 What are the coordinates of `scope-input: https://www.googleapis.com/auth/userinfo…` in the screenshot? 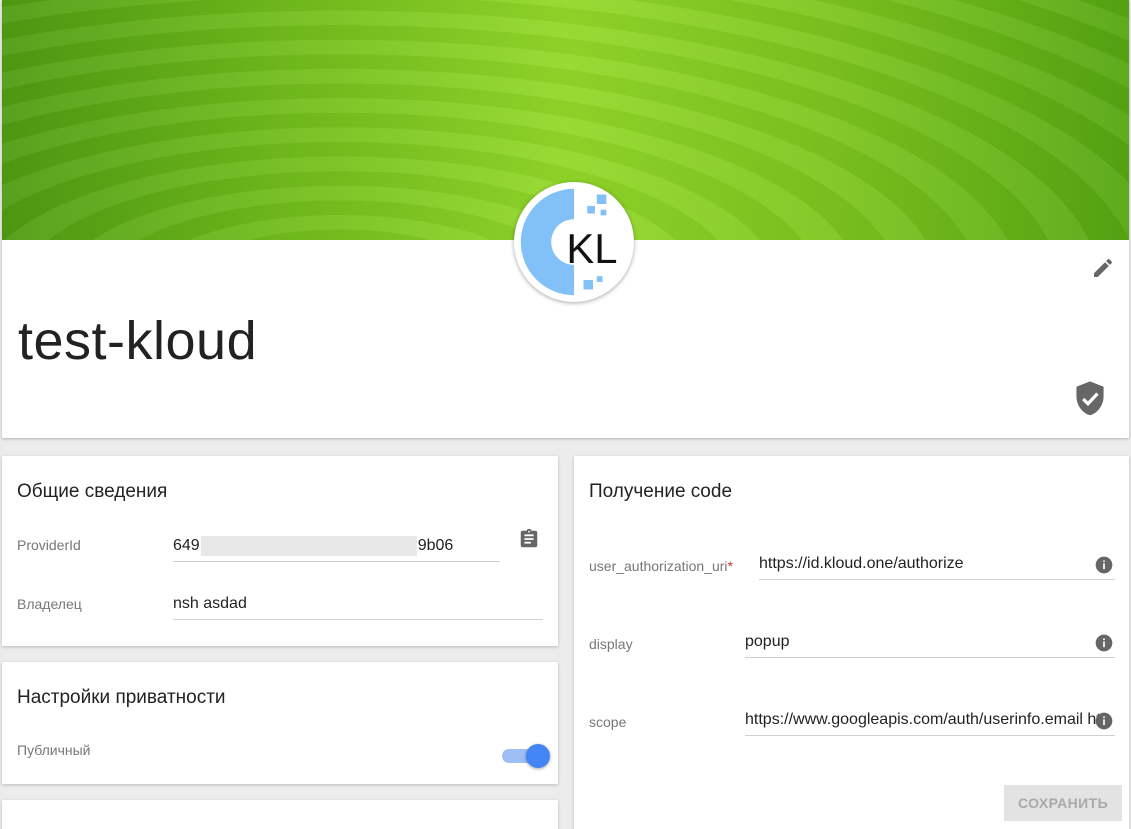 It's located at (930, 722).